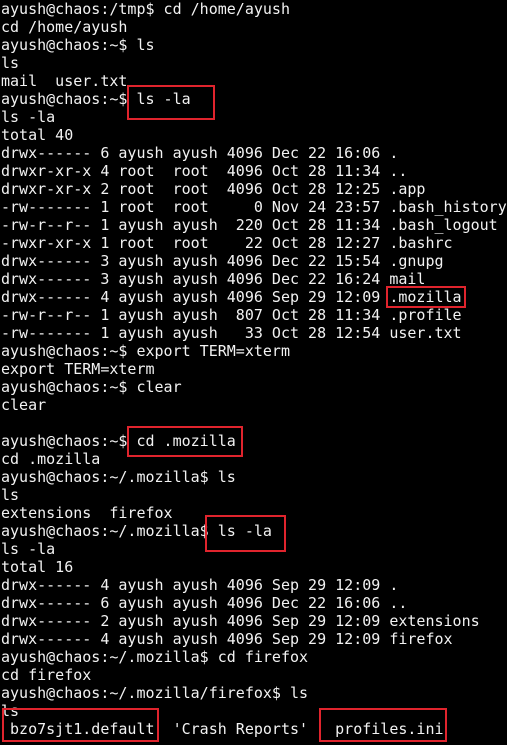  What do you see at coordinates (64, 81) in the screenshot?
I see `terminal-line: mail user.txt` at bounding box center [64, 81].